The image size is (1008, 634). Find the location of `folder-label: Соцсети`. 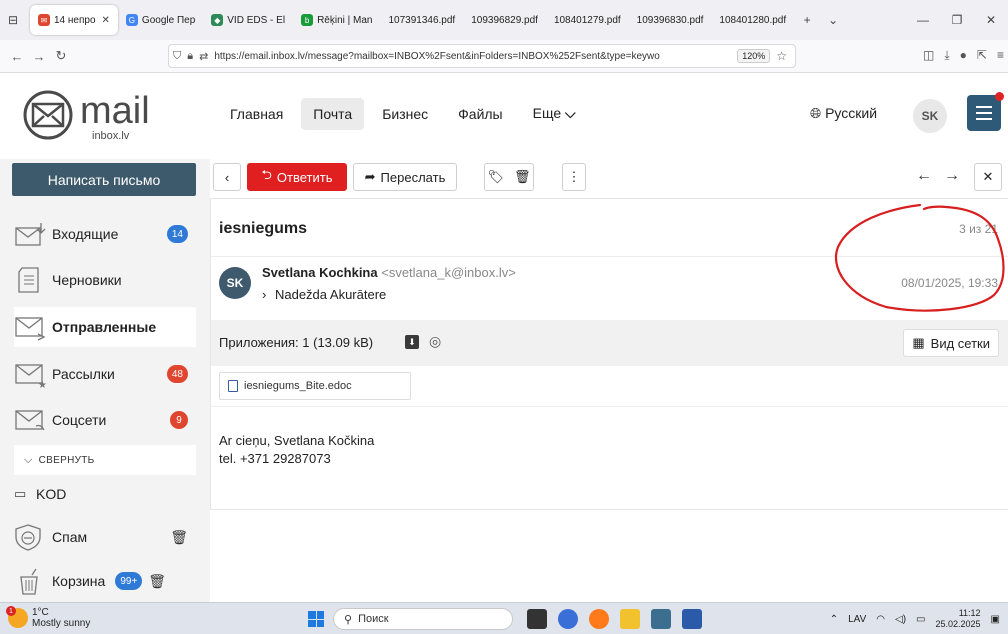

folder-label: Соцсети is located at coordinates (79, 420).